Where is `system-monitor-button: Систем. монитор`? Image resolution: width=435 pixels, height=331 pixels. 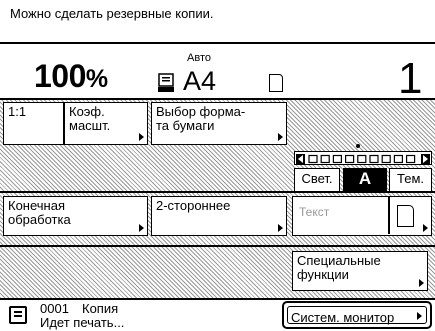
system-monitor-button: Систем. монитор is located at coordinates (357, 315).